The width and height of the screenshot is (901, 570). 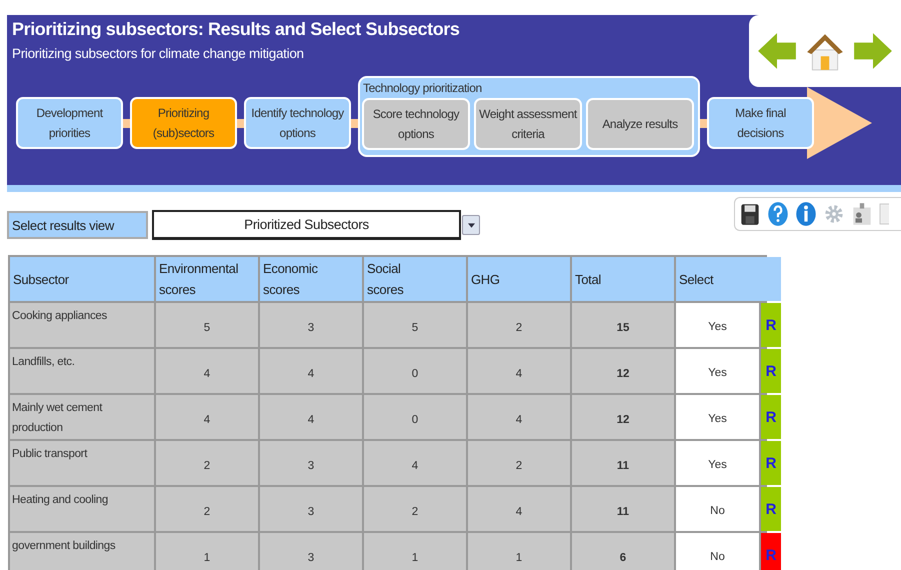 I want to click on step-tab: Prioritizing (sub)sectors, so click(x=183, y=123).